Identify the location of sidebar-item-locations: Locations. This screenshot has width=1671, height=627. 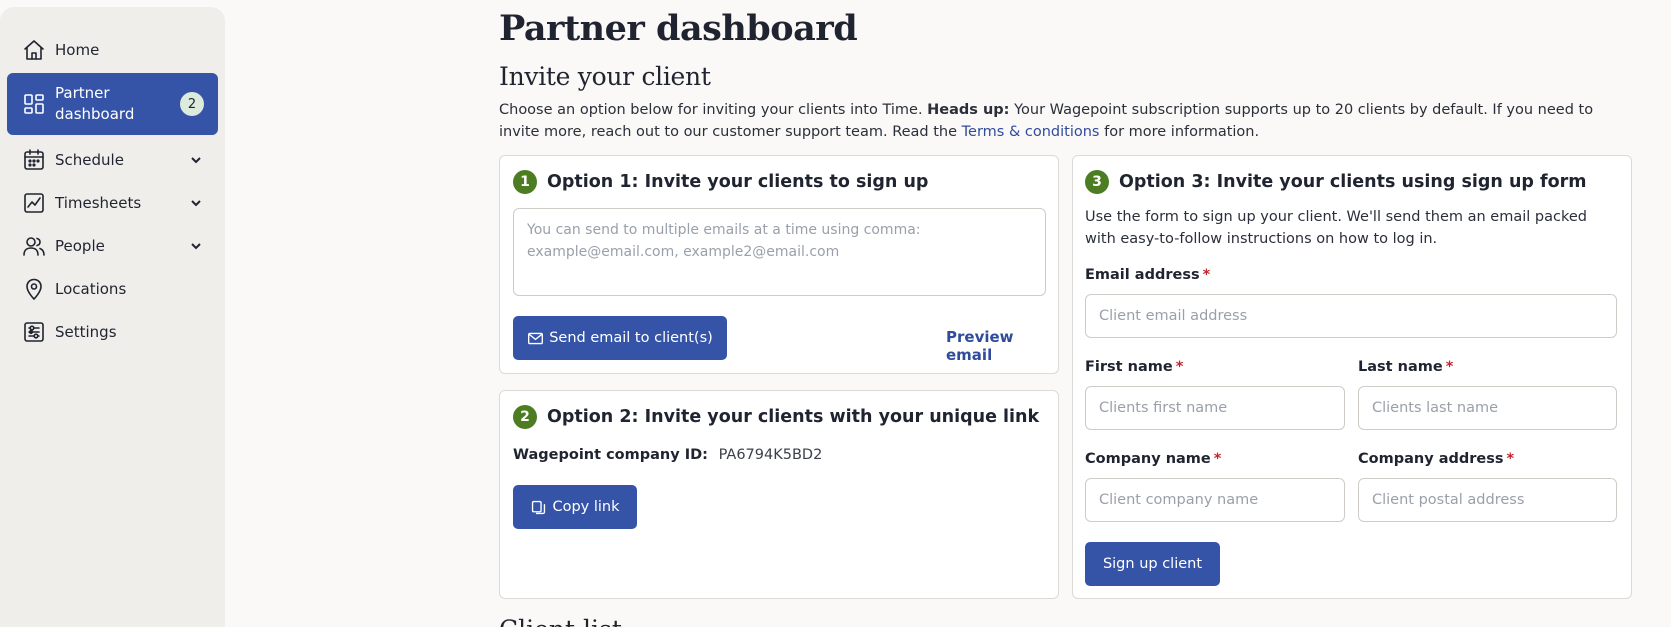
(112, 289).